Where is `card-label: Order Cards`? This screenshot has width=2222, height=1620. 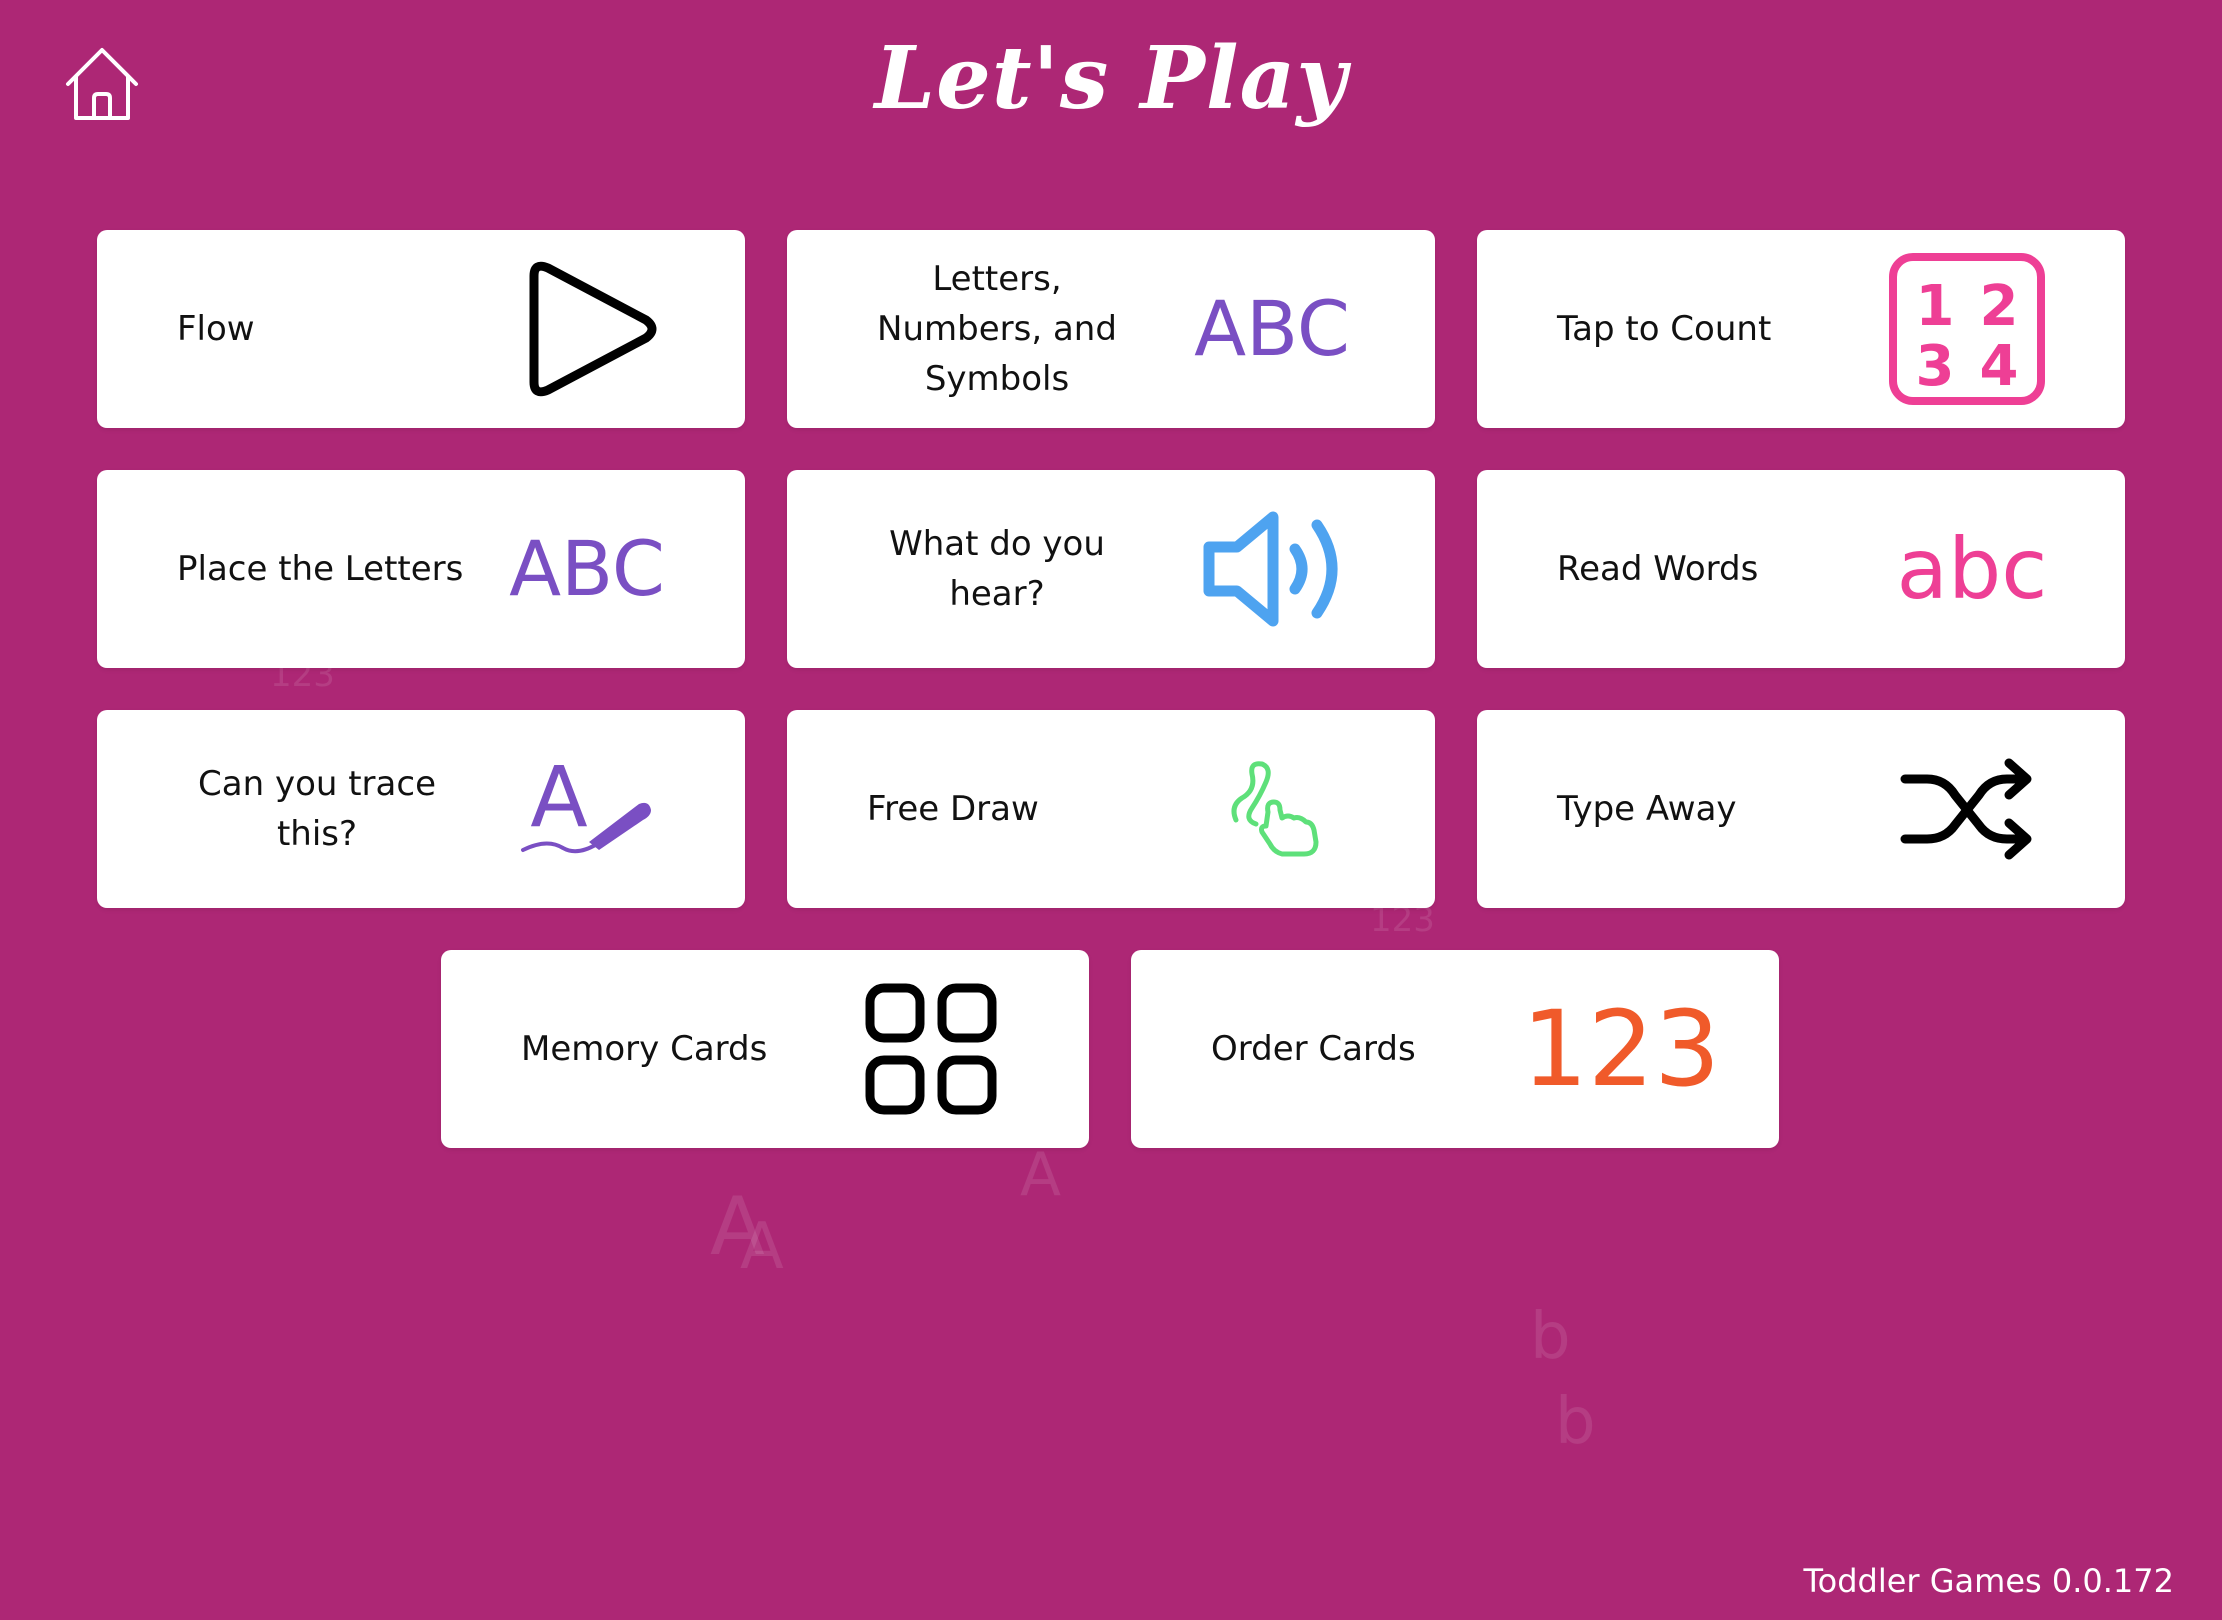
card-label: Order Cards is located at coordinates (1313, 1049).